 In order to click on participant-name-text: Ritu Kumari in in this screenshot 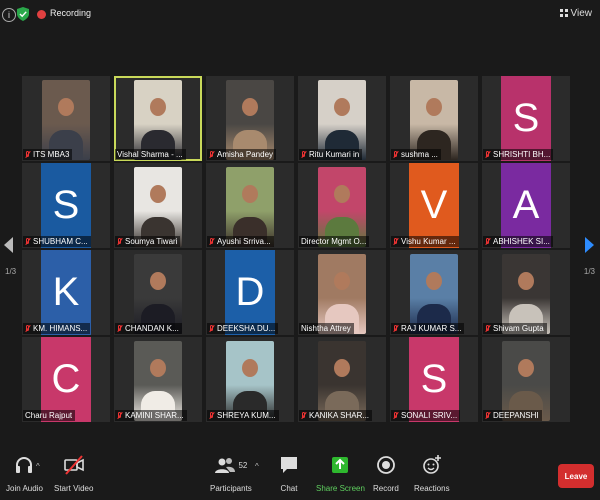, I will do `click(334, 154)`.